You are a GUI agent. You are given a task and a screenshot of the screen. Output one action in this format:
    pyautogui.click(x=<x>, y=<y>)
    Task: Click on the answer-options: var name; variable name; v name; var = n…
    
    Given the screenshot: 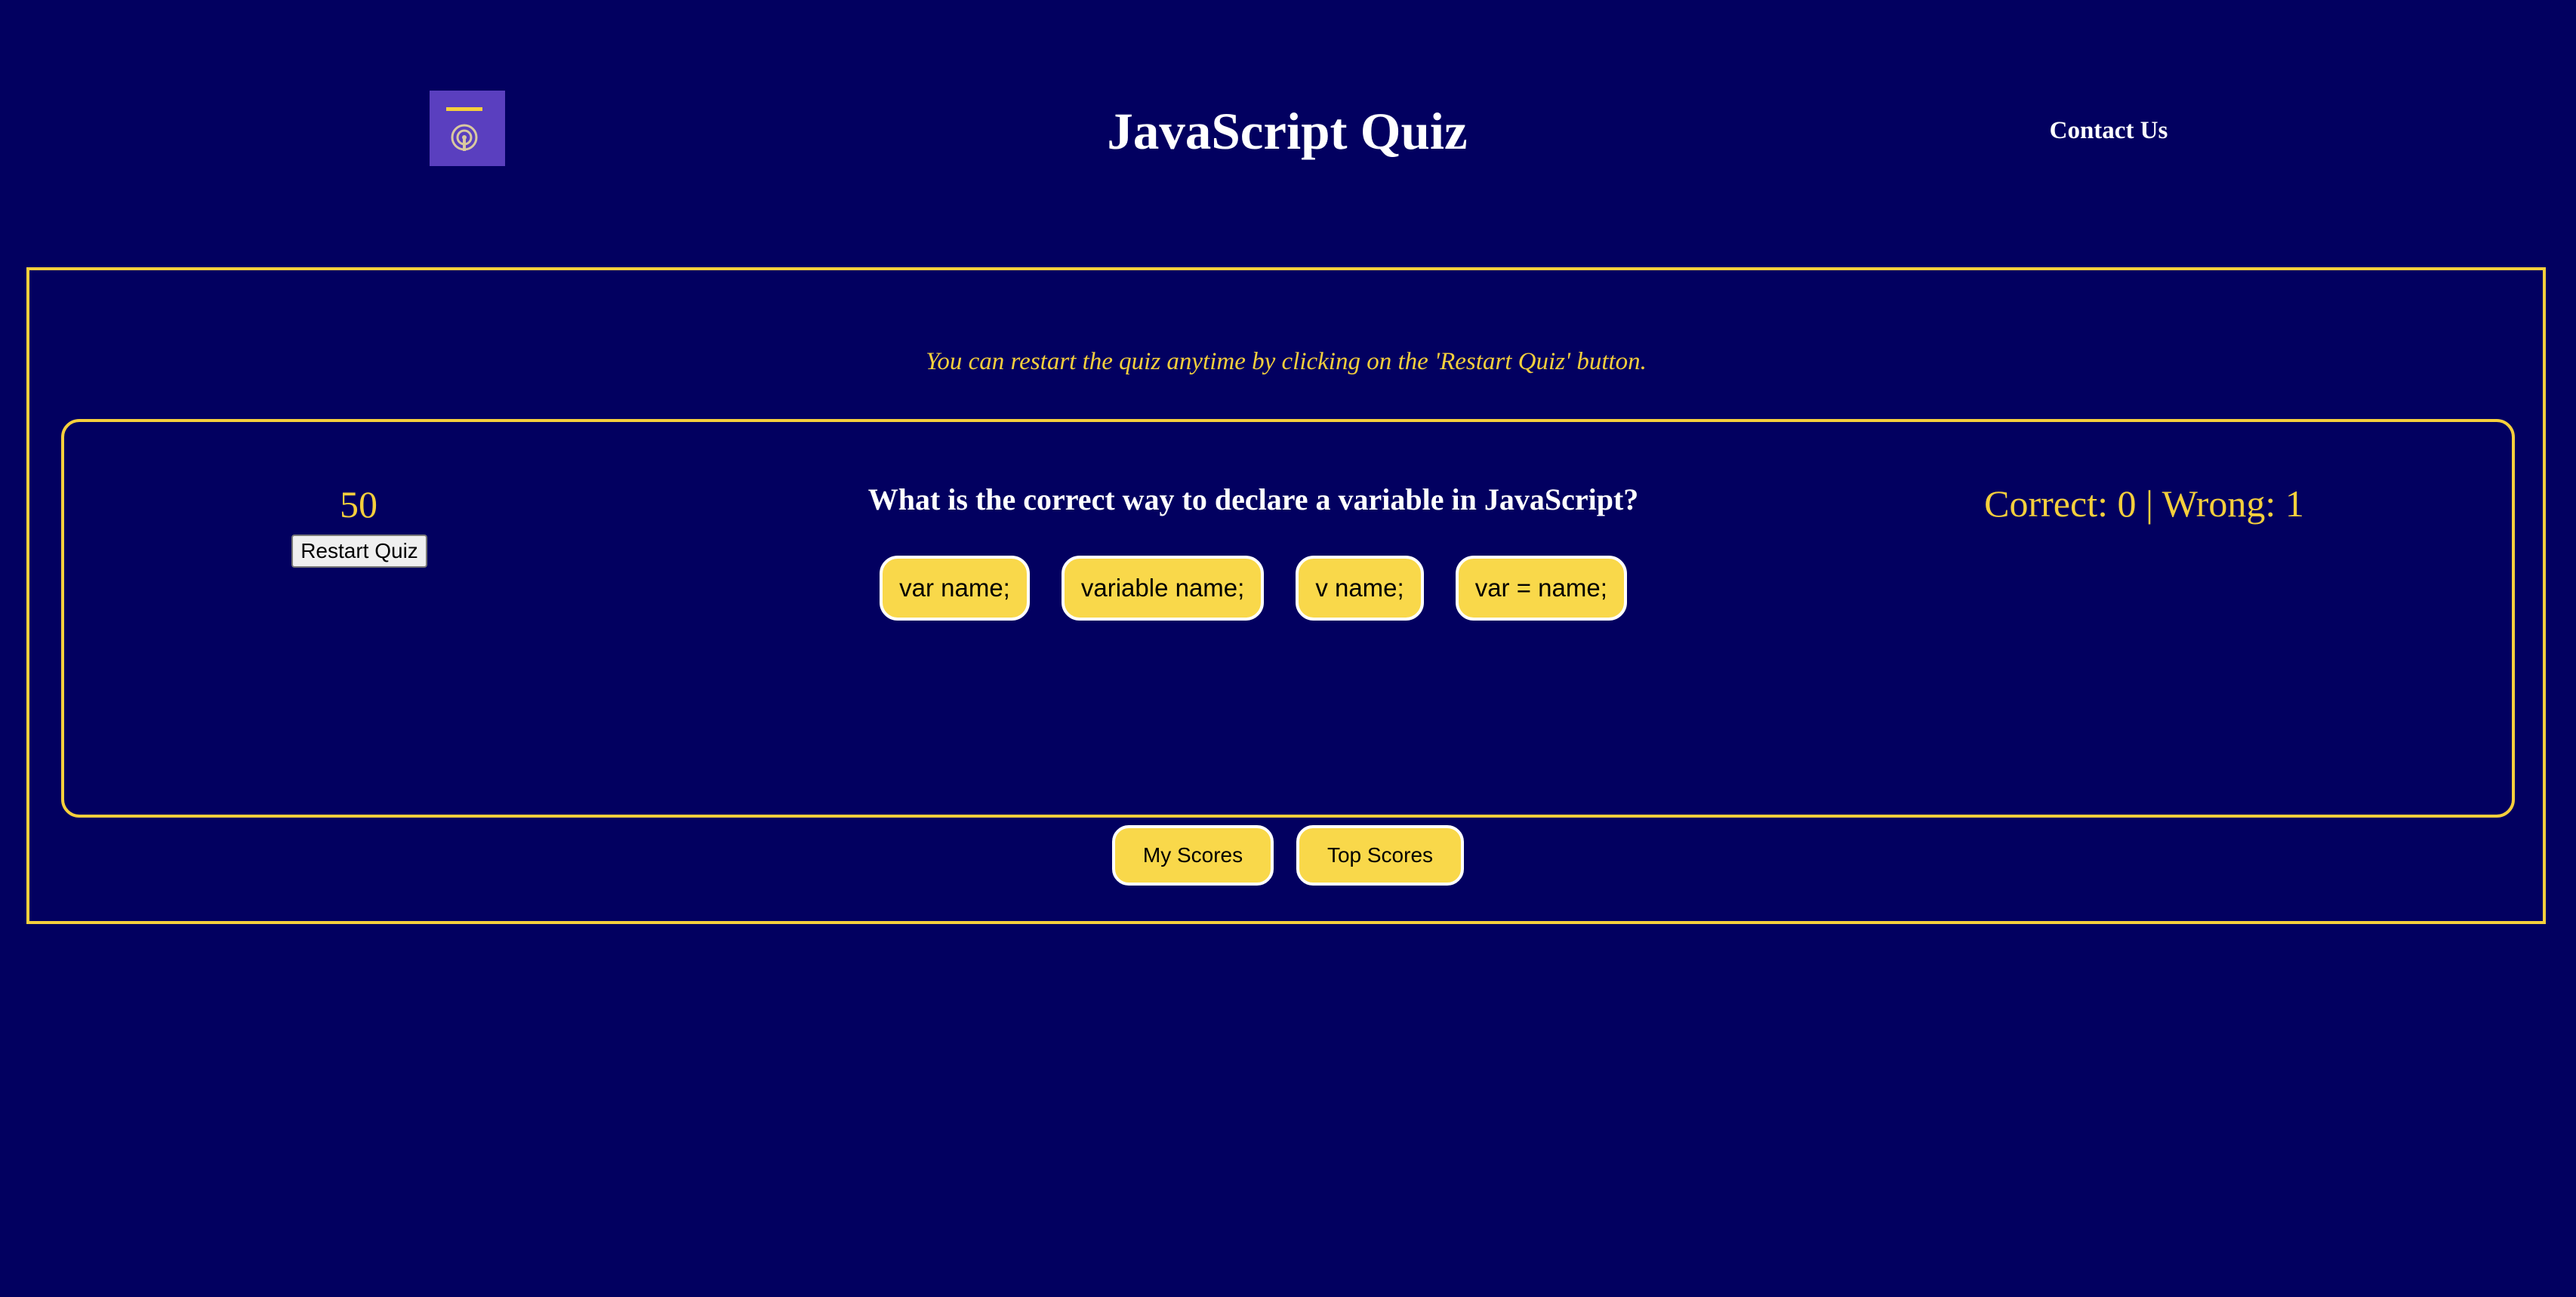 What is the action you would take?
    pyautogui.click(x=1253, y=588)
    